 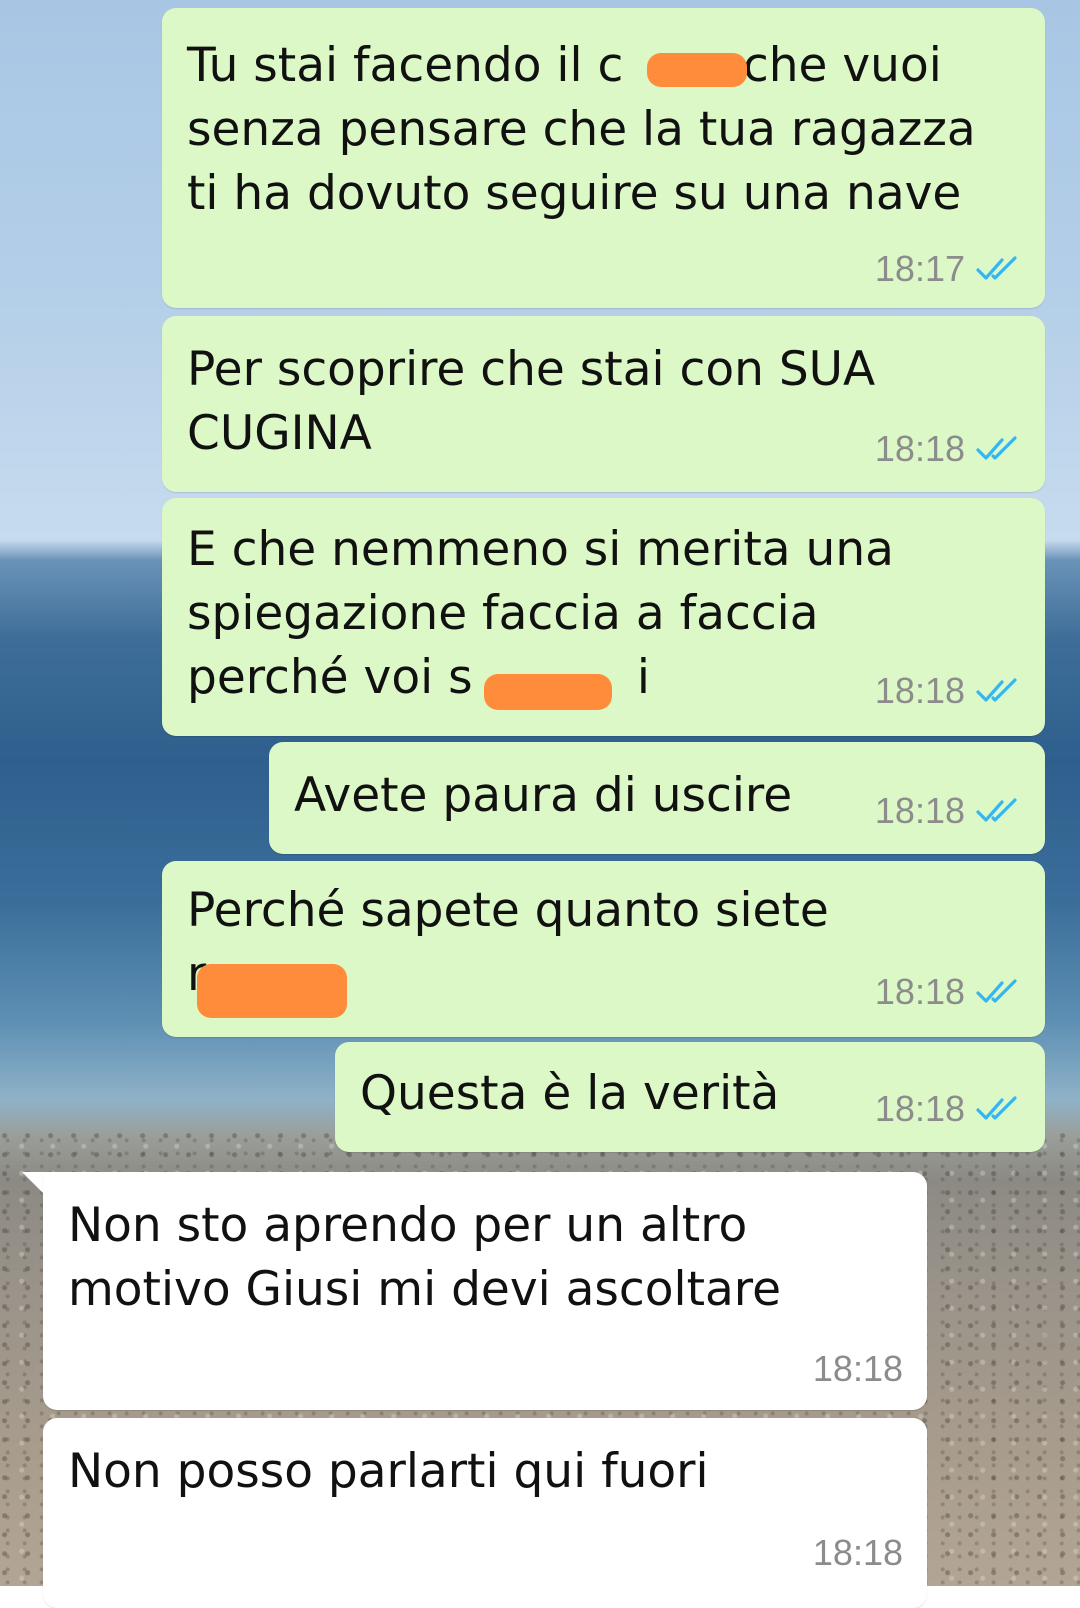 I want to click on message-bubble-outgoing: Perché sapete quanto siete r 18:18, so click(x=603, y=949).